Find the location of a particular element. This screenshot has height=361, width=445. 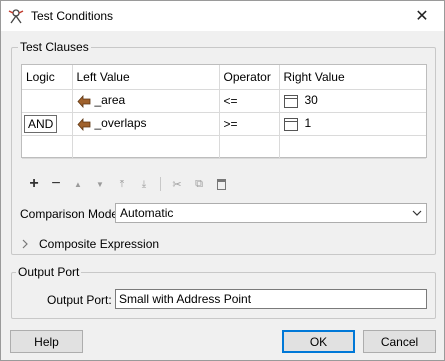

cut-button: ✂ is located at coordinates (177, 184).